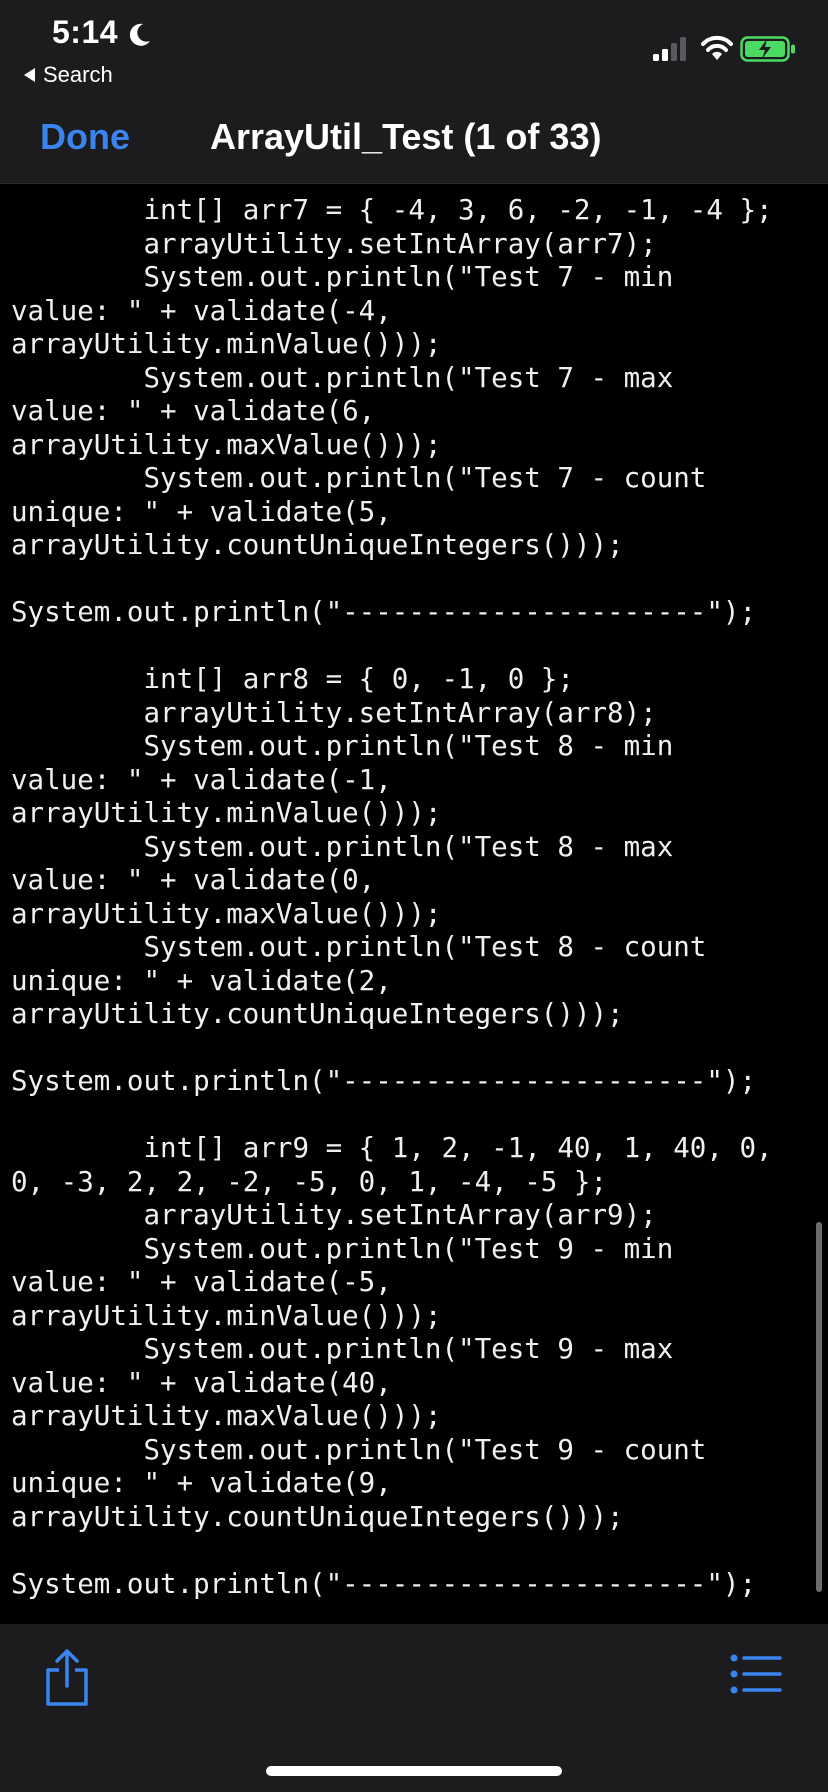 The height and width of the screenshot is (1792, 828). What do you see at coordinates (756, 1674) in the screenshot?
I see `list-icon` at bounding box center [756, 1674].